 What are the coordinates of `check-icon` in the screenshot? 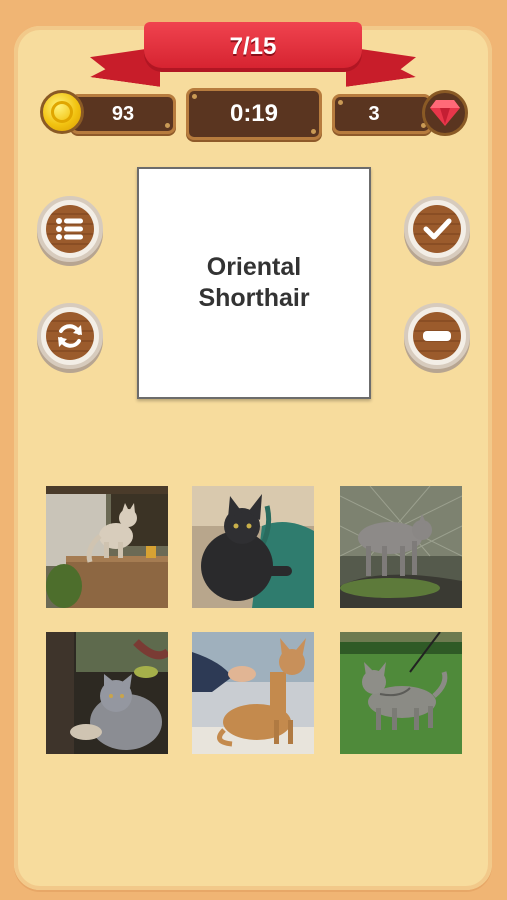 It's located at (437, 229).